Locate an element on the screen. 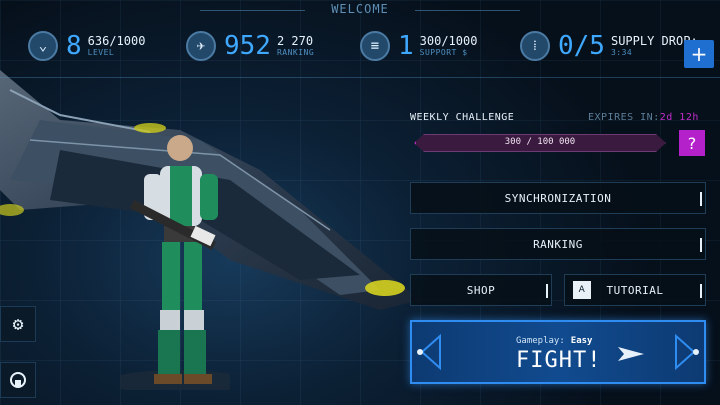 Image resolution: width=720 pixels, height=405 pixels. support-stat: ≡ 1 300/1000 SUPPORT $ is located at coordinates (418, 46).